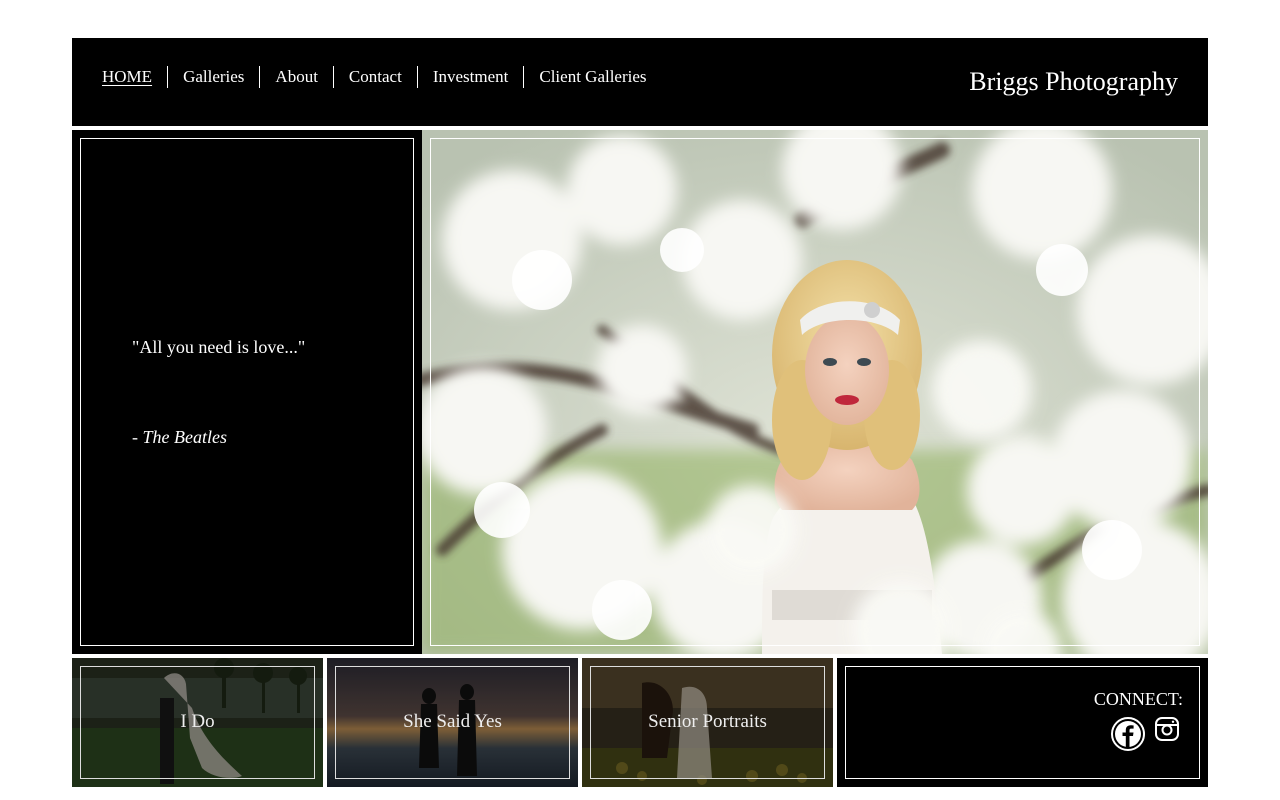 The height and width of the screenshot is (800, 1280). I want to click on tile-i-do: I Do, so click(197, 722).